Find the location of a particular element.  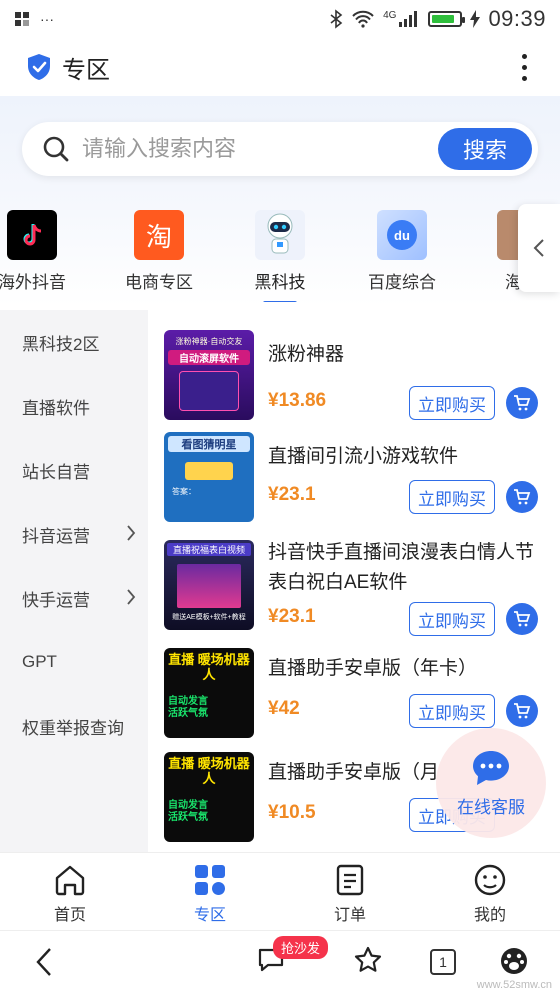

product-name: 直播间引流小游戏软件 is located at coordinates (363, 456).